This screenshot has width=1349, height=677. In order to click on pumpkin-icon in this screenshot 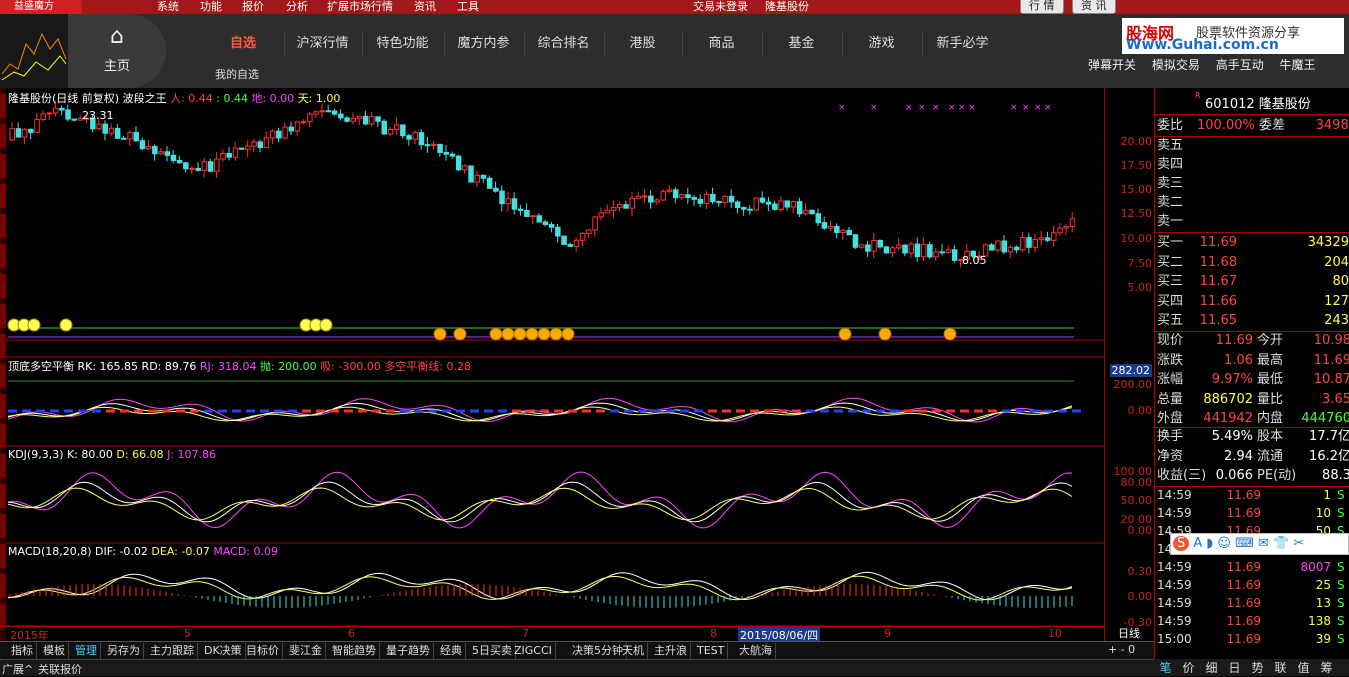, I will do `click(520, 334)`.